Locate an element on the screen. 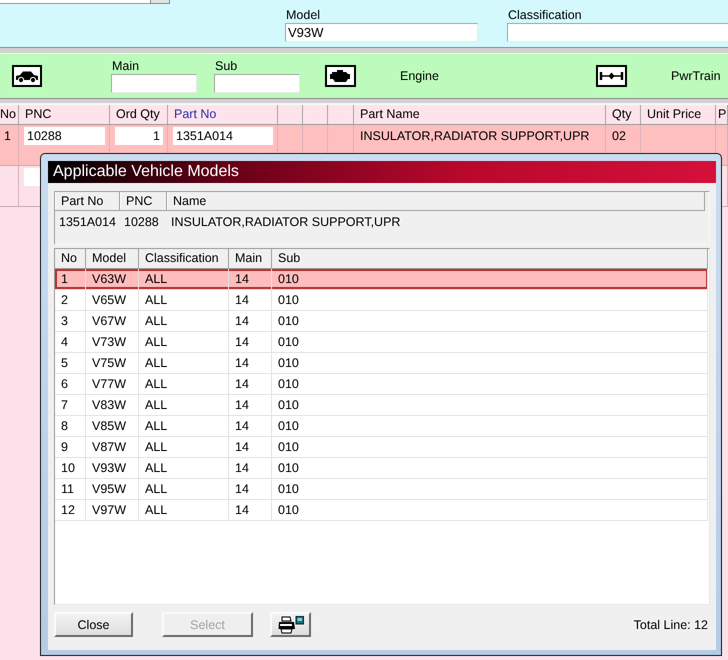 The image size is (728, 660). table-row: 4 V73W ALL 14 010 is located at coordinates (381, 342).